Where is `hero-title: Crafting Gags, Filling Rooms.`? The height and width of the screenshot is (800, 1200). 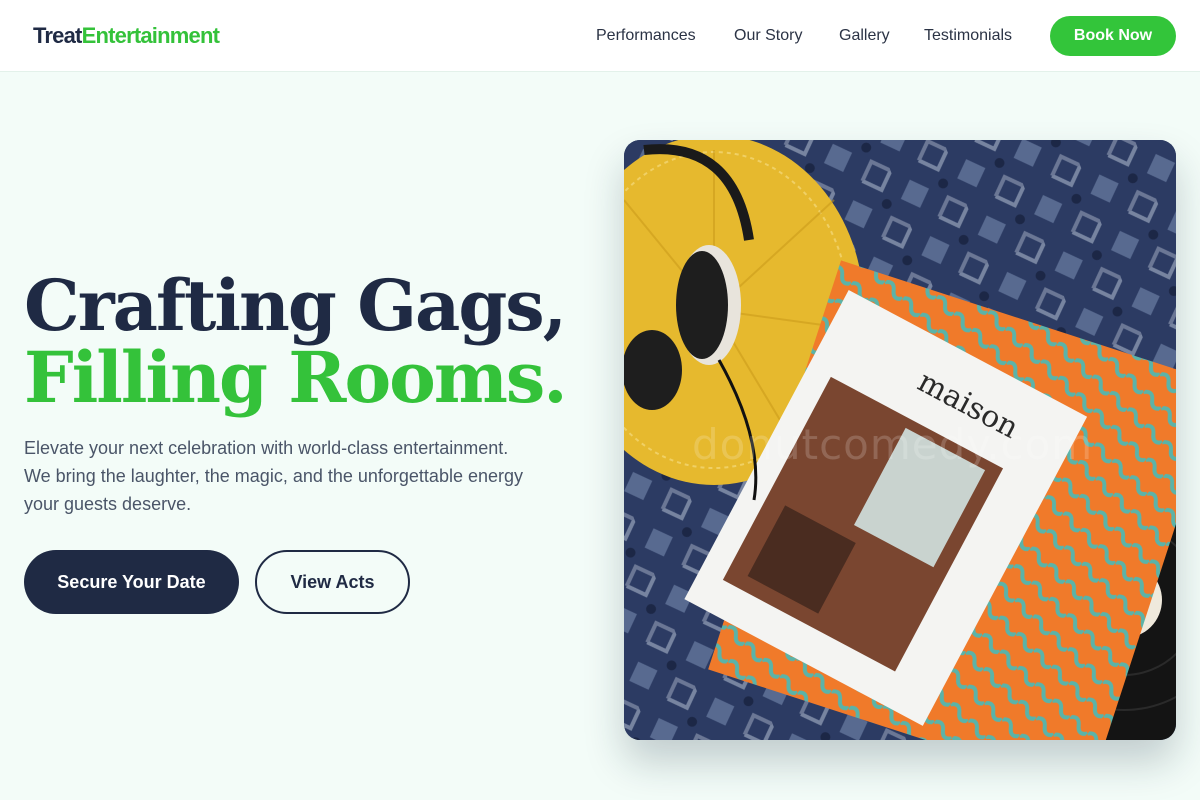 hero-title: Crafting Gags, Filling Rooms. is located at coordinates (304, 342).